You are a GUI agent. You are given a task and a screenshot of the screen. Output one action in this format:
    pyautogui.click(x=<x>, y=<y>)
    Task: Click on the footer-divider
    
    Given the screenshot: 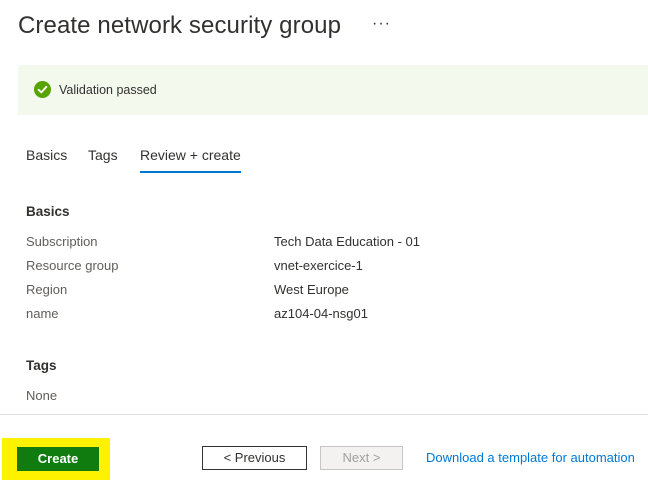 What is the action you would take?
    pyautogui.click(x=324, y=414)
    